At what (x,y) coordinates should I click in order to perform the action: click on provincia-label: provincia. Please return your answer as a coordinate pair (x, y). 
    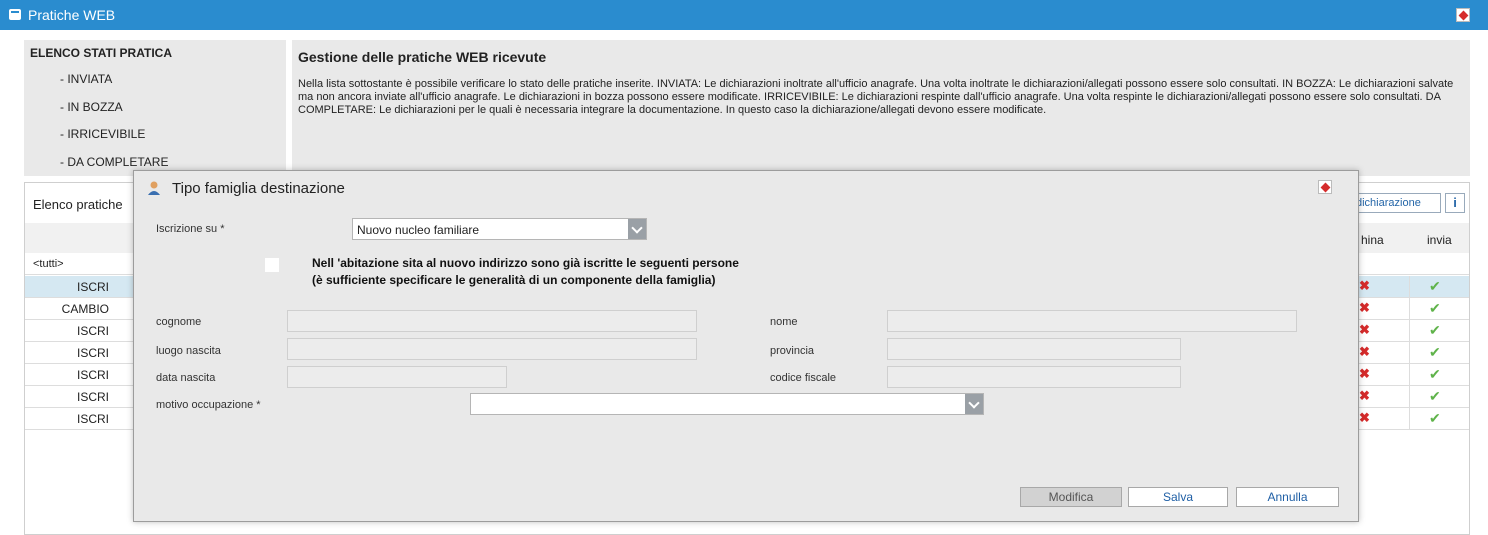
    Looking at the image, I should click on (792, 351).